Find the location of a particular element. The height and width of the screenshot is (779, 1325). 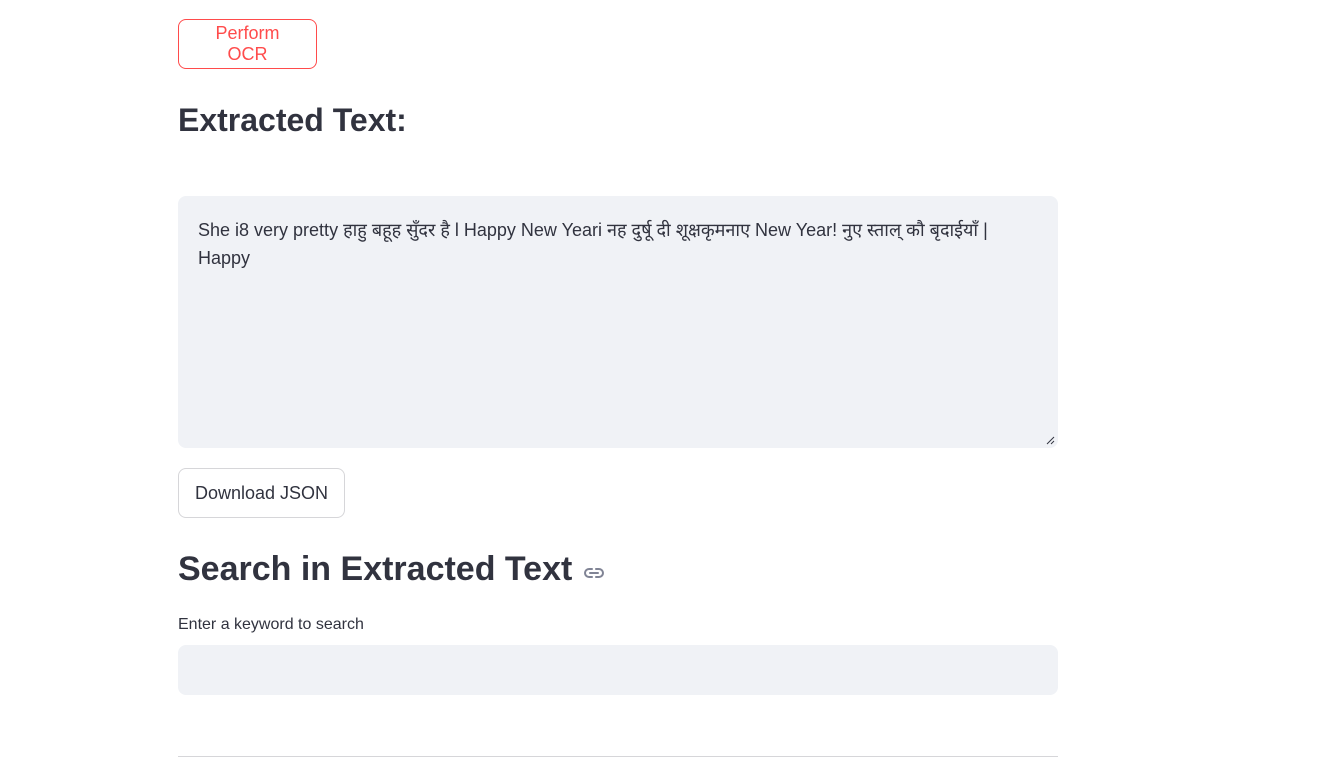

extracted-text-heading: Extracted Text: is located at coordinates (292, 120).